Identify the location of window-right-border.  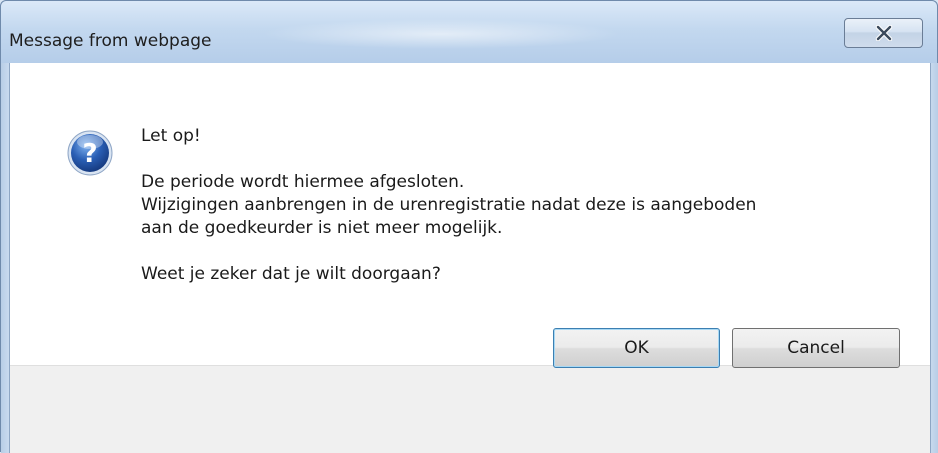
(934, 258).